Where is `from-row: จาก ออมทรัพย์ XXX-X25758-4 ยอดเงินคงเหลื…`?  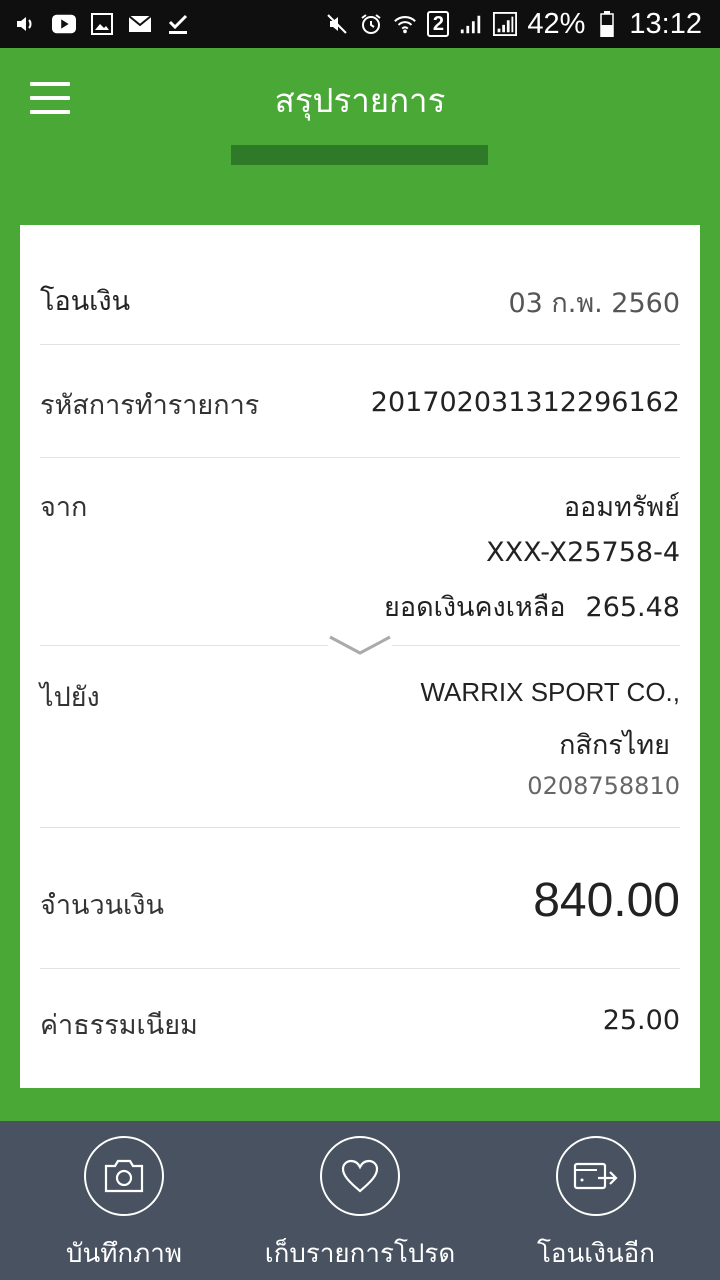 from-row: จาก ออมทรัพย์ XXX-X25758-4 ยอดเงินคงเหลื… is located at coordinates (360, 555).